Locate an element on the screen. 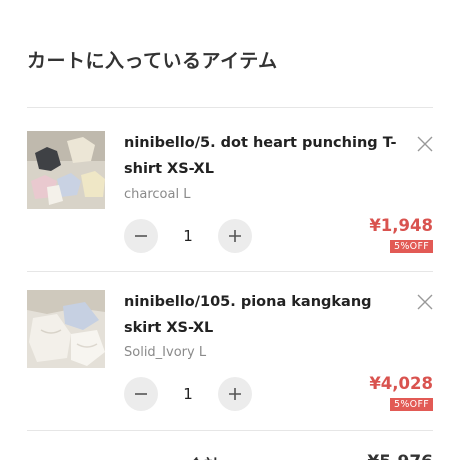  remove-item-button is located at coordinates (425, 302).